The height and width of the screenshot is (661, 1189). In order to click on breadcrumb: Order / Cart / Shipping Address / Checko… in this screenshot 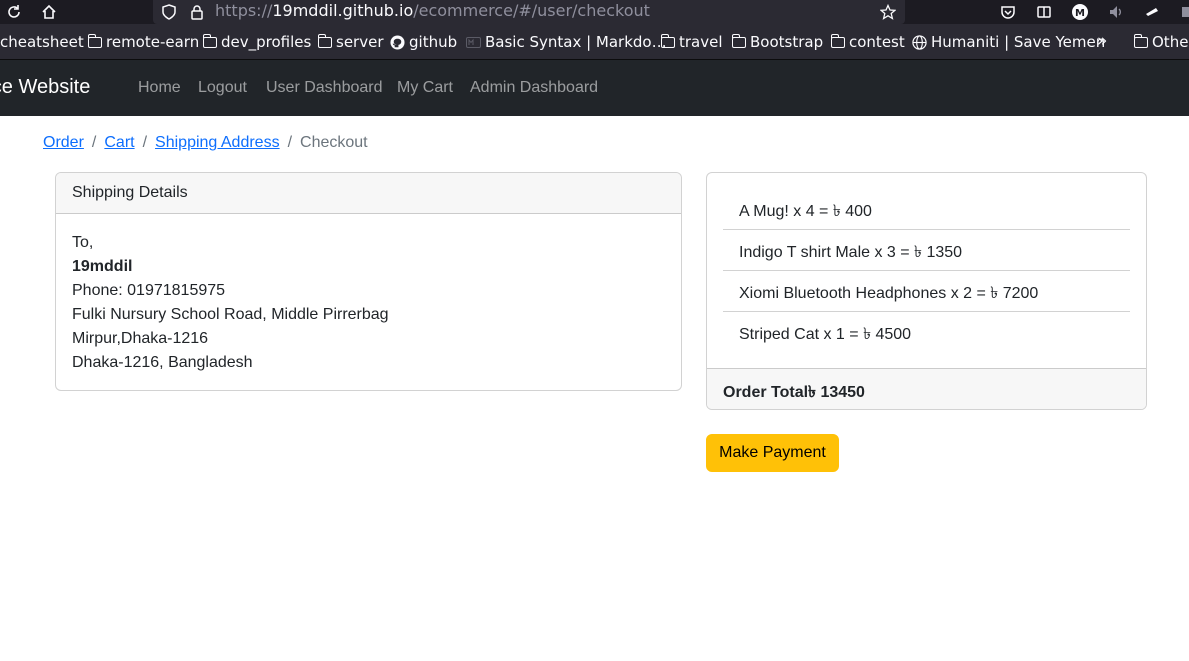, I will do `click(205, 143)`.